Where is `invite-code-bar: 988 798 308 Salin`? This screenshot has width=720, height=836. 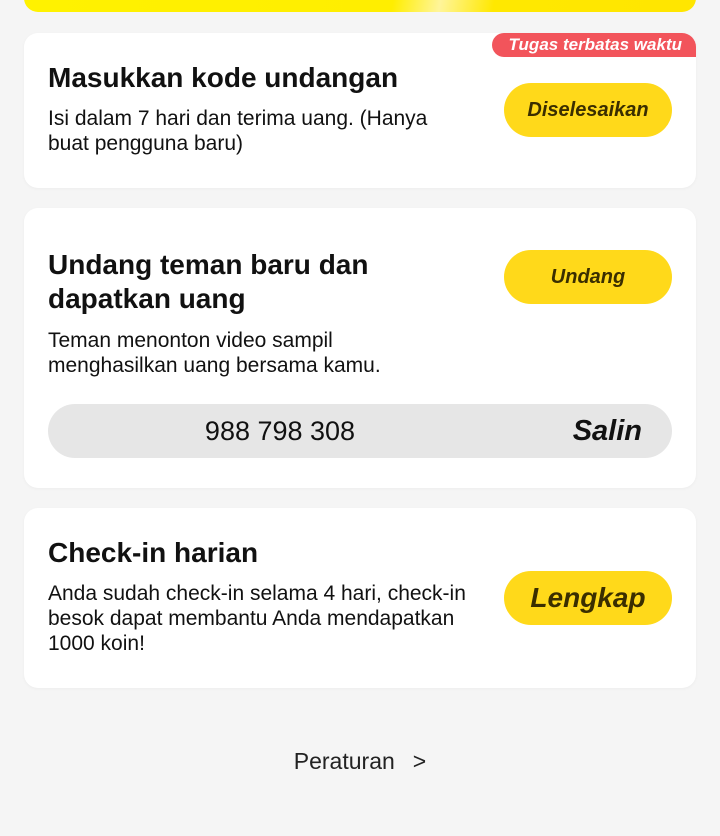 invite-code-bar: 988 798 308 Salin is located at coordinates (360, 431).